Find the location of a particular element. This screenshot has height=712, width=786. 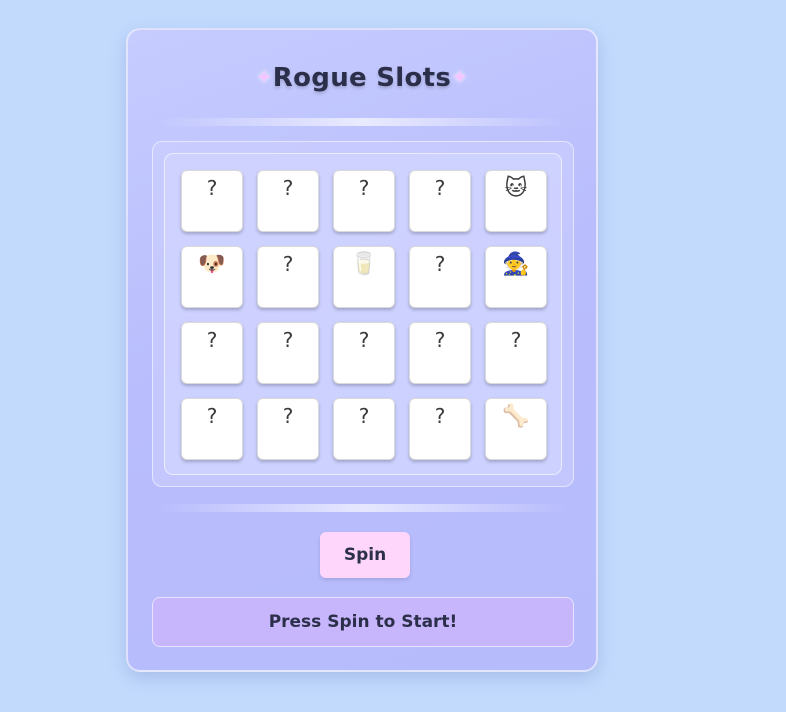

top-divider is located at coordinates (363, 122).